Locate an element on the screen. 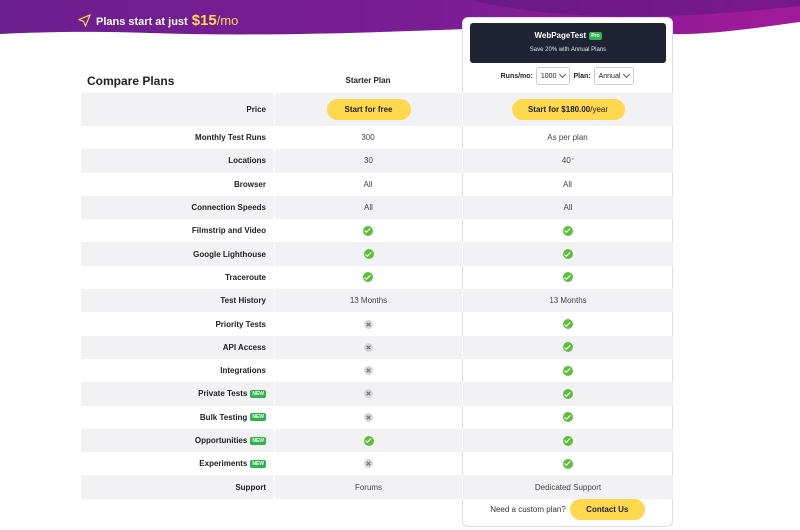 The width and height of the screenshot is (800, 530). feature-label: Traceroute is located at coordinates (177, 277).